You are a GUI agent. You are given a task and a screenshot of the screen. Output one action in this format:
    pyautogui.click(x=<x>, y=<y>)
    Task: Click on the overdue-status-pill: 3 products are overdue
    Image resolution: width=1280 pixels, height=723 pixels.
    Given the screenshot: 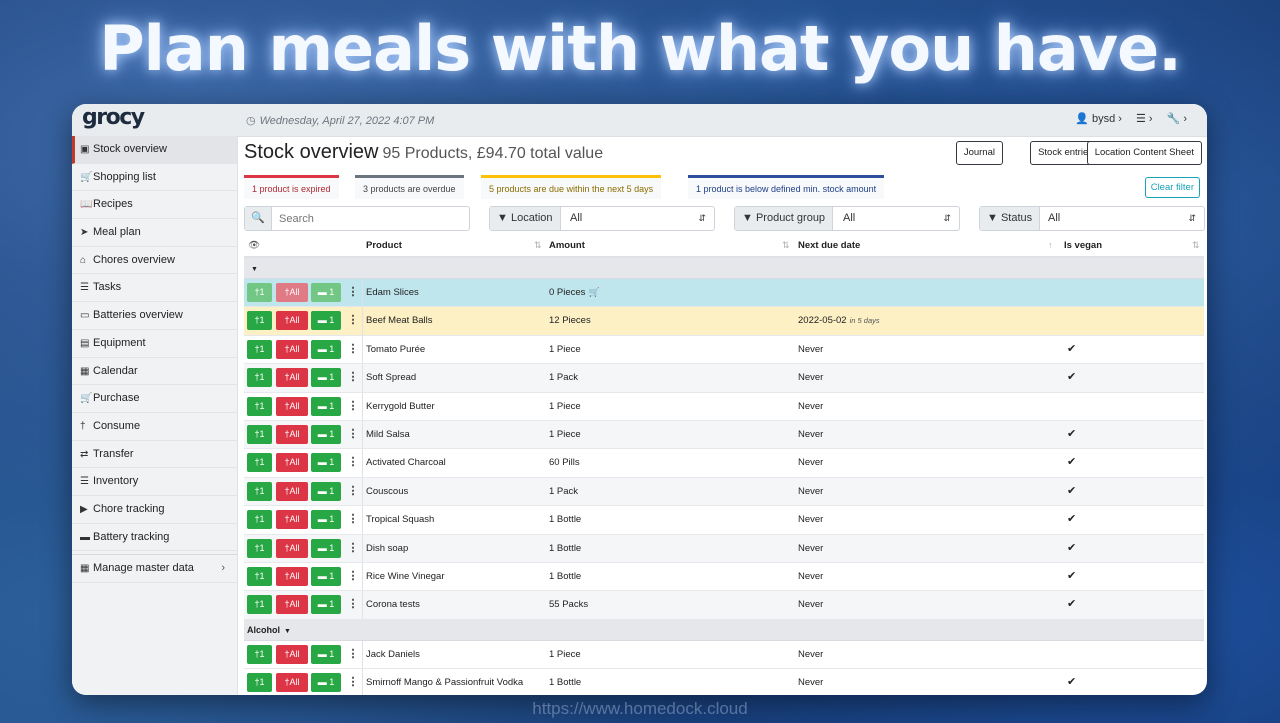 What is the action you would take?
    pyautogui.click(x=409, y=187)
    